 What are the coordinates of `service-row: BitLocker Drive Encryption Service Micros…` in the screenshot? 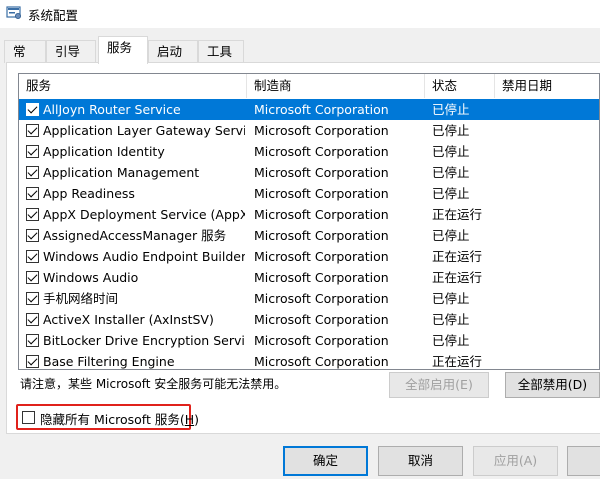 It's located at (309, 340).